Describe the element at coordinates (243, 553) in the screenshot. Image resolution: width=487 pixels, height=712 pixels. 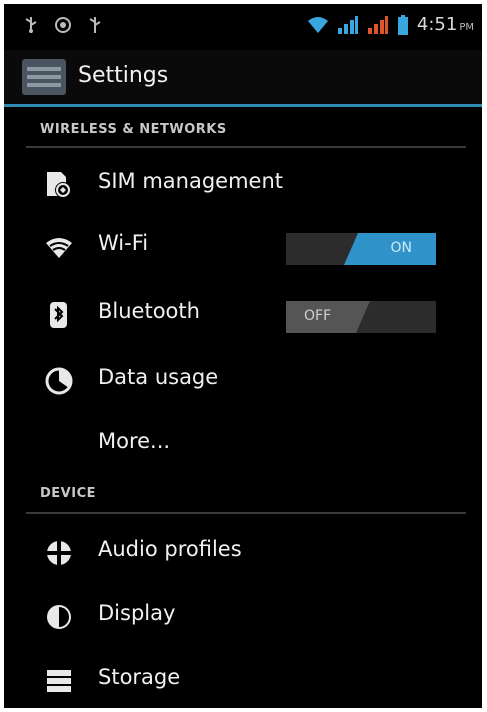
I see `audio-profiles-setting: Audio profiles` at that location.